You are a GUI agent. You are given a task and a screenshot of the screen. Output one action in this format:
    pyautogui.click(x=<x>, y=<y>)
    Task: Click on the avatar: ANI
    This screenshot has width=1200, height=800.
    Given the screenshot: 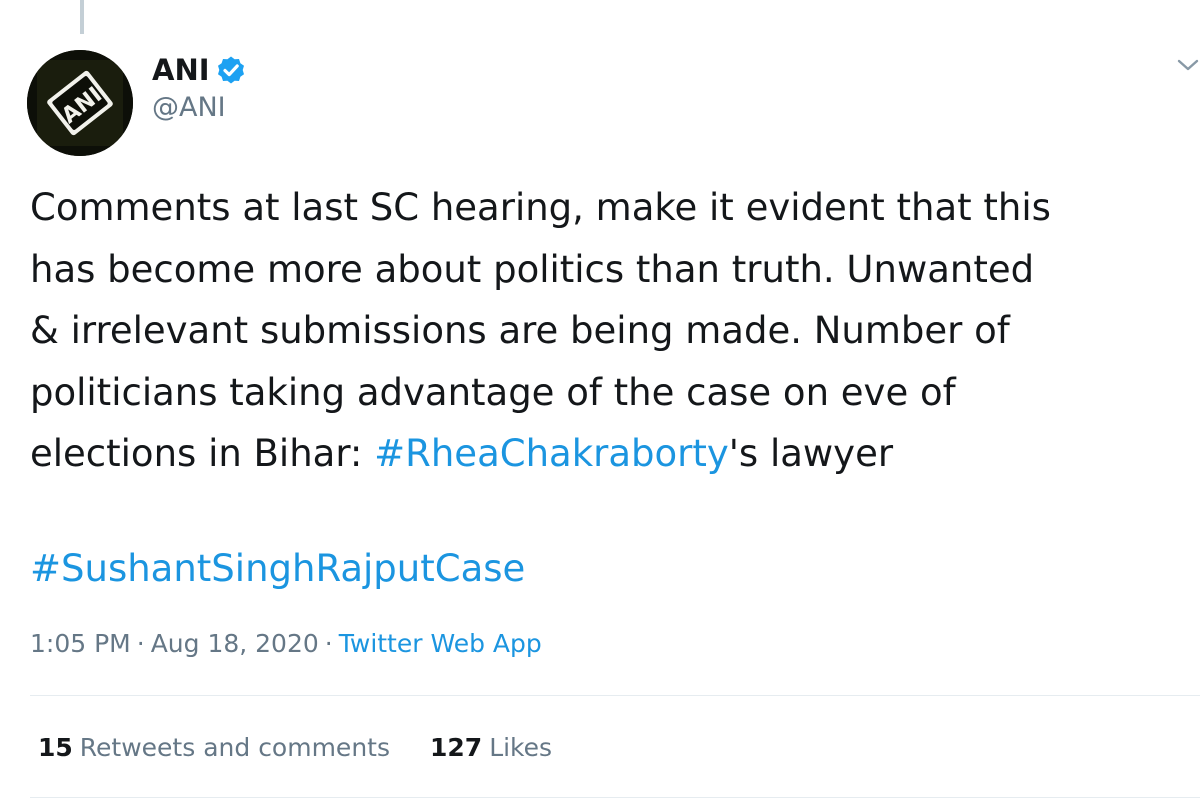 What is the action you would take?
    pyautogui.click(x=80, y=103)
    